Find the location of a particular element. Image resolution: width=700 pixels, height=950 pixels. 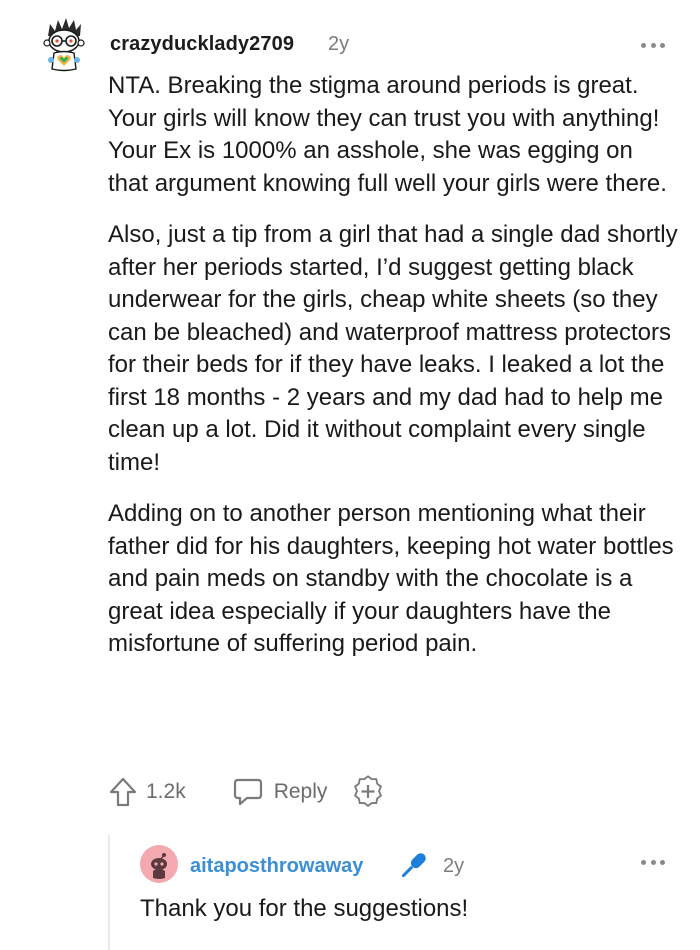

comment-username: crazyducklady2709 is located at coordinates (202, 44).